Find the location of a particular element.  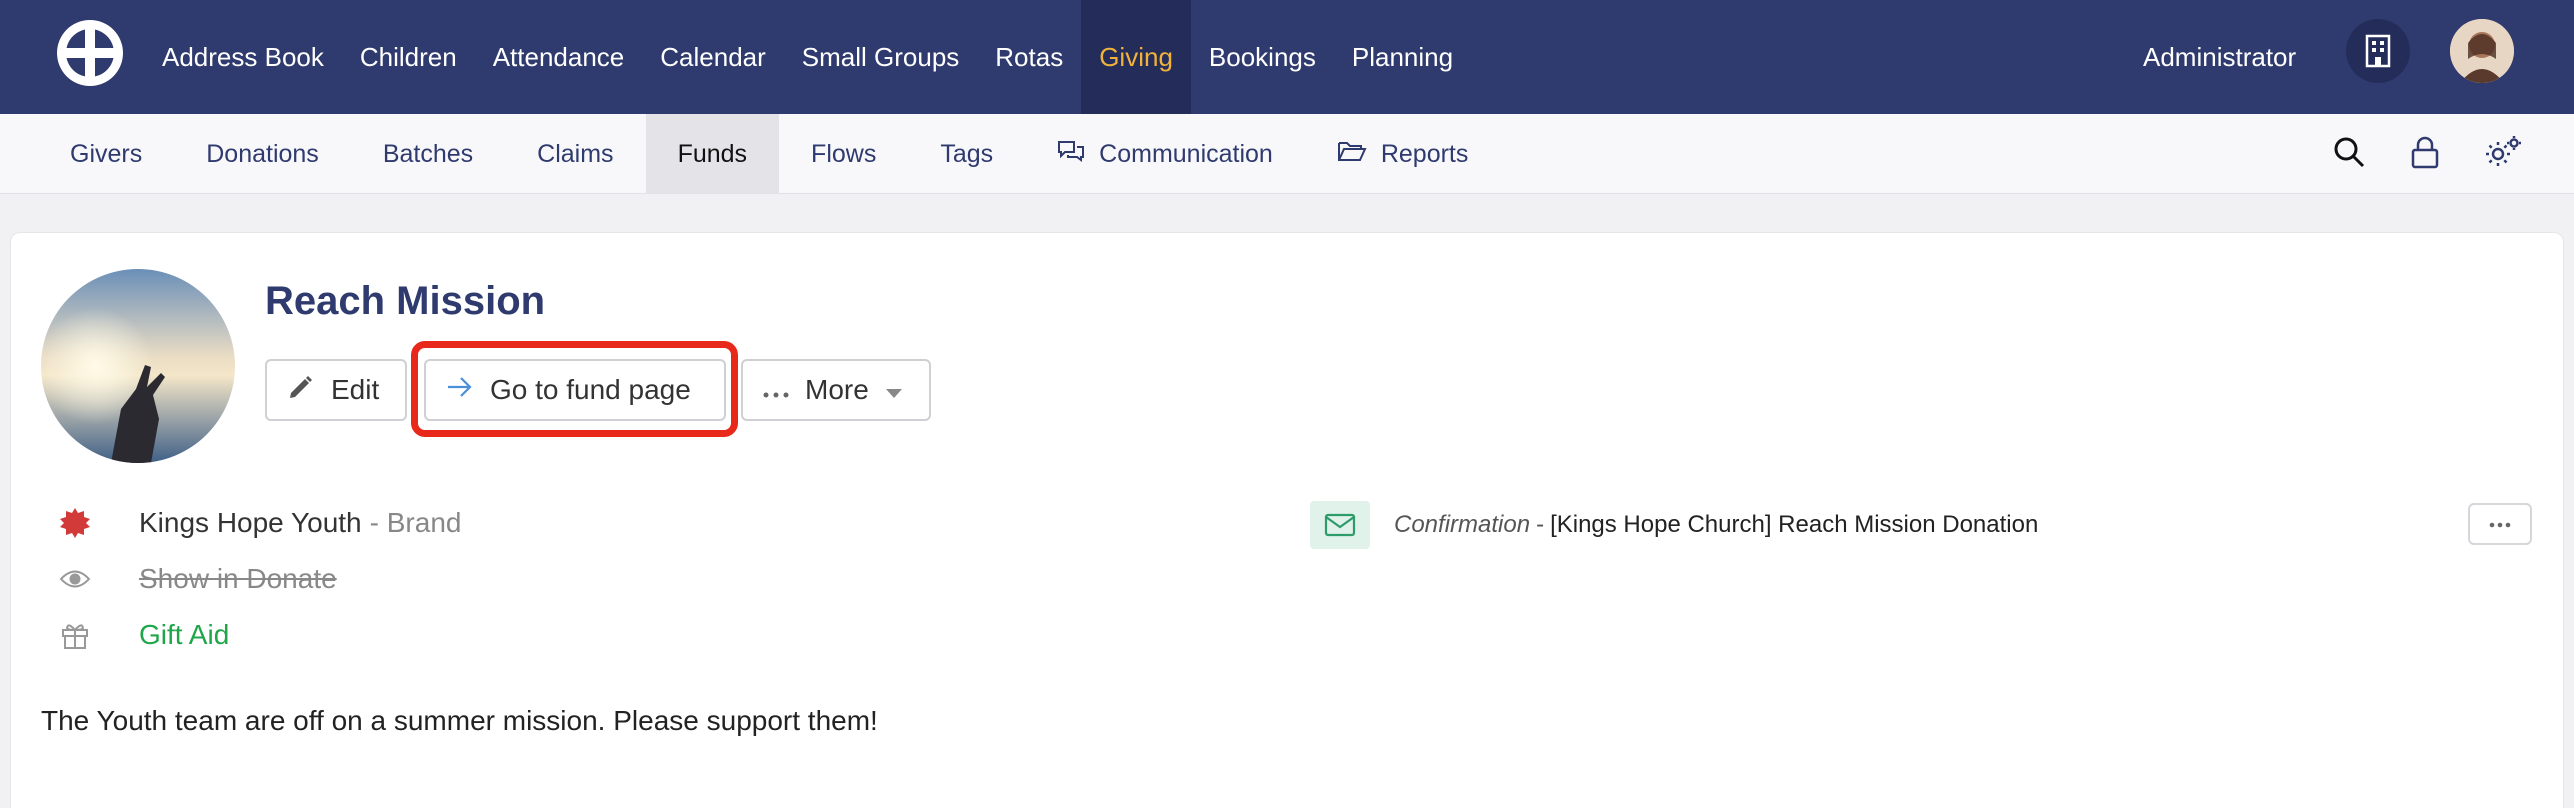

highlight-box is located at coordinates (574, 389).